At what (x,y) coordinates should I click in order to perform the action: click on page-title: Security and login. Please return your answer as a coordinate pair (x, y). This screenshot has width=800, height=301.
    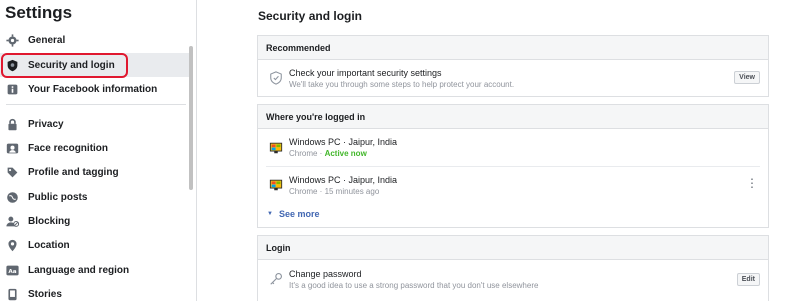
    Looking at the image, I should click on (310, 16).